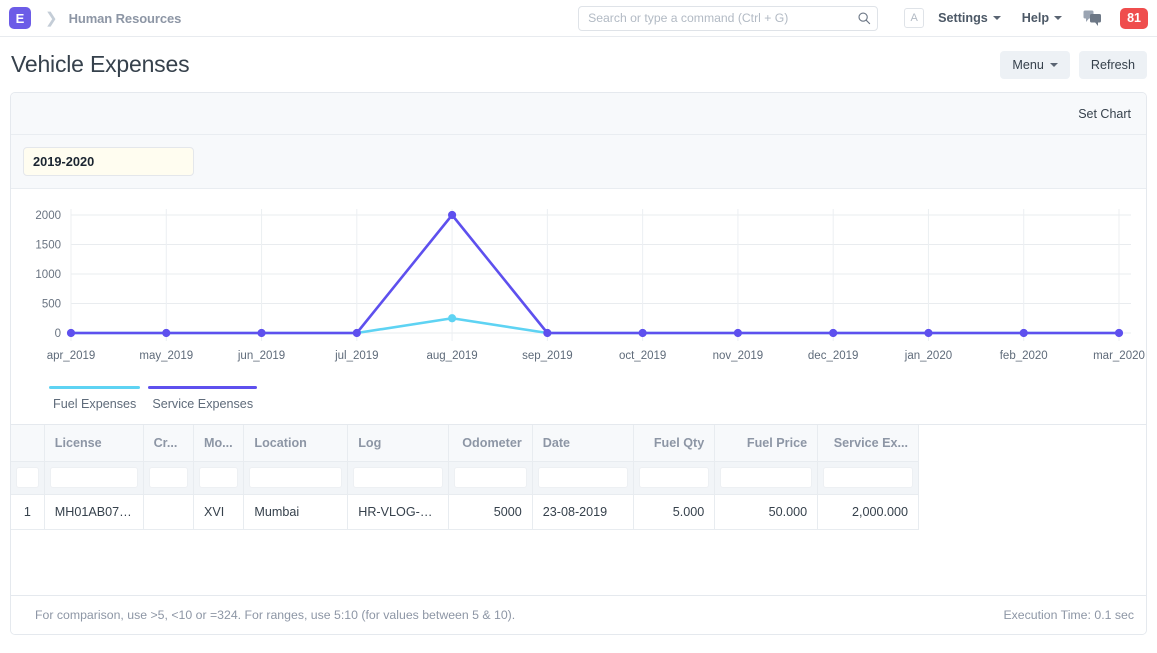 The image size is (1157, 653). Describe the element at coordinates (674, 512) in the screenshot. I see `table-cell-fuel-qty: 5.000` at that location.